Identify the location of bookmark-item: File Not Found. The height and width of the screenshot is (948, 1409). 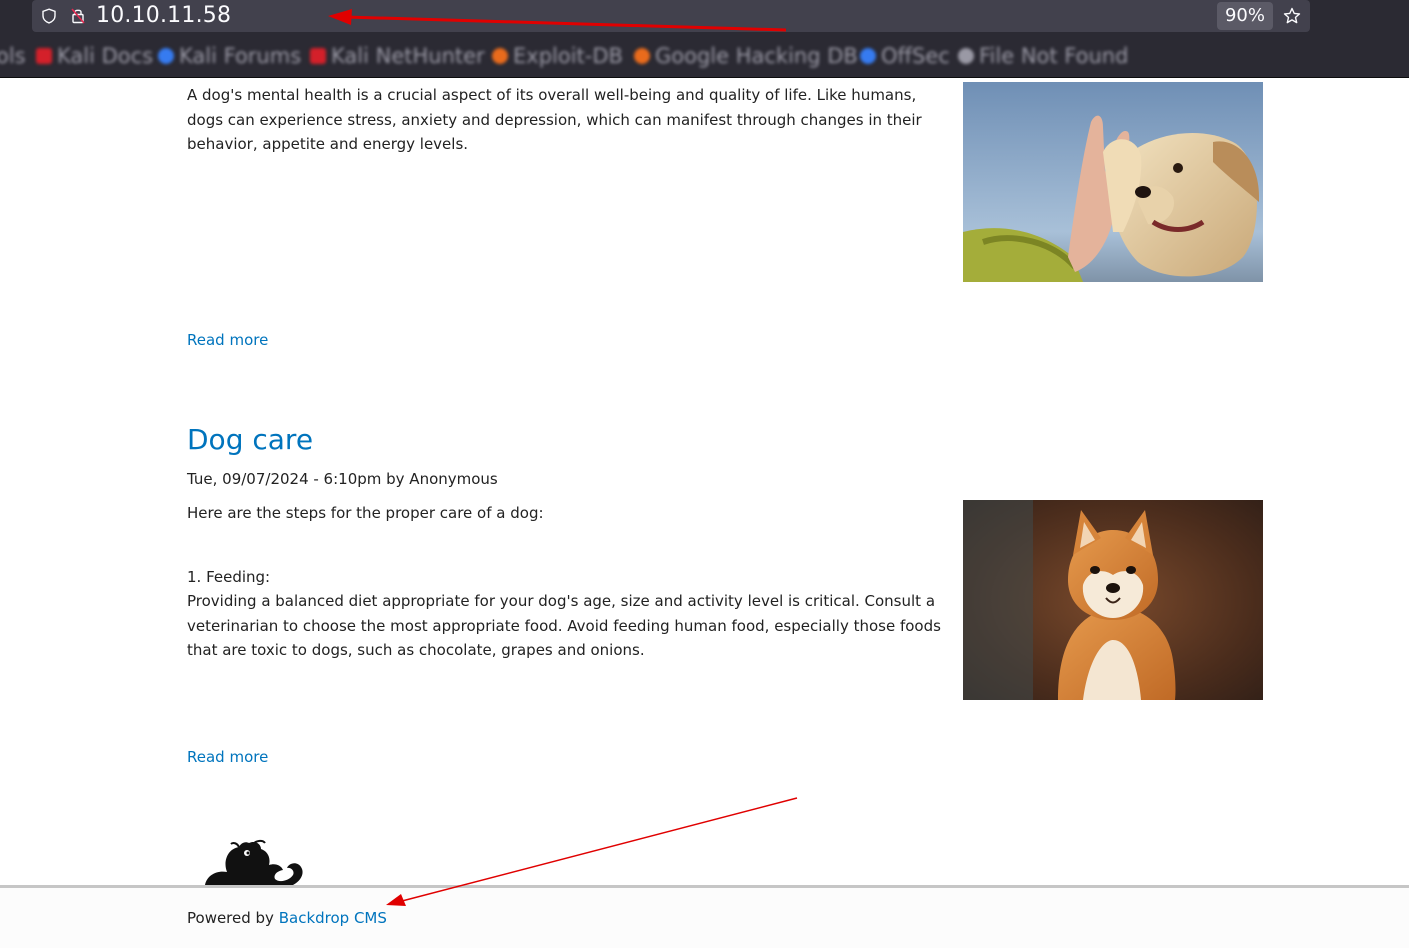
(1043, 56).